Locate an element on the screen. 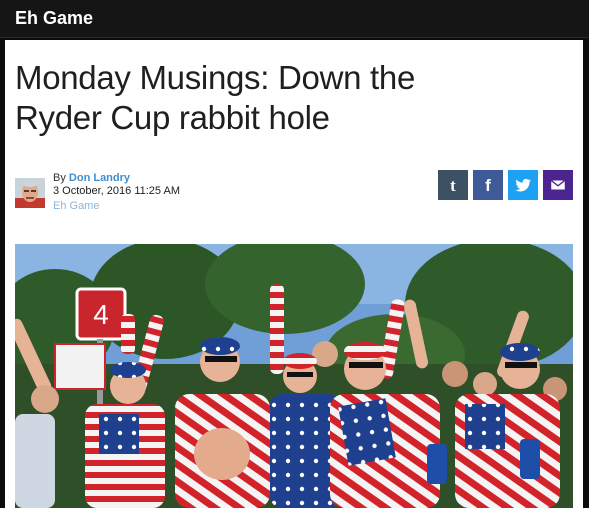 The width and height of the screenshot is (589, 508). hole-sign-number: 4 is located at coordinates (101, 314).